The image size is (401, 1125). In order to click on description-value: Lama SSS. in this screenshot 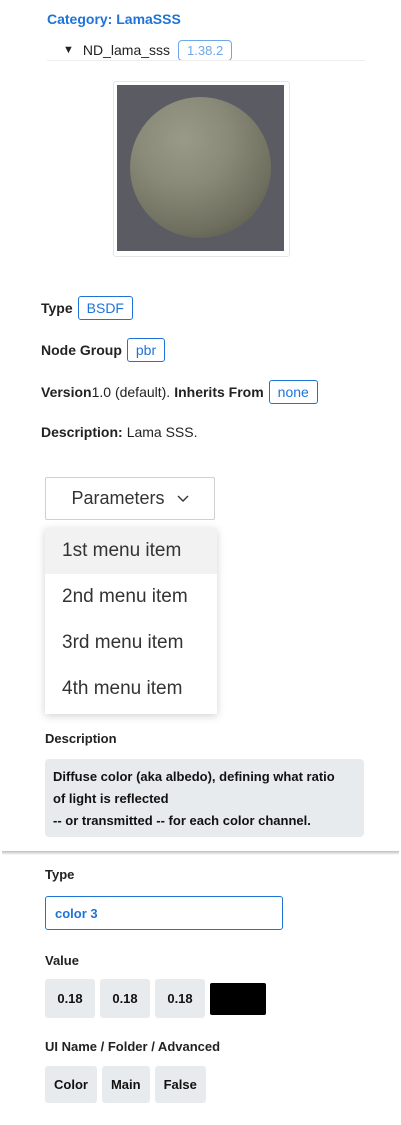, I will do `click(162, 432)`.